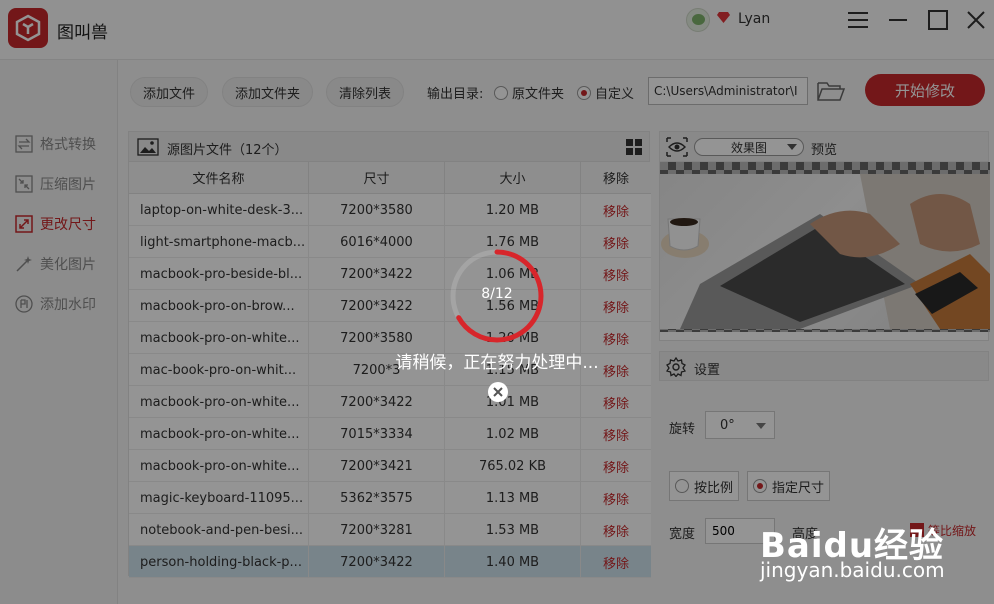 The height and width of the screenshot is (604, 994). What do you see at coordinates (498, 392) in the screenshot?
I see `cancel-close-icon` at bounding box center [498, 392].